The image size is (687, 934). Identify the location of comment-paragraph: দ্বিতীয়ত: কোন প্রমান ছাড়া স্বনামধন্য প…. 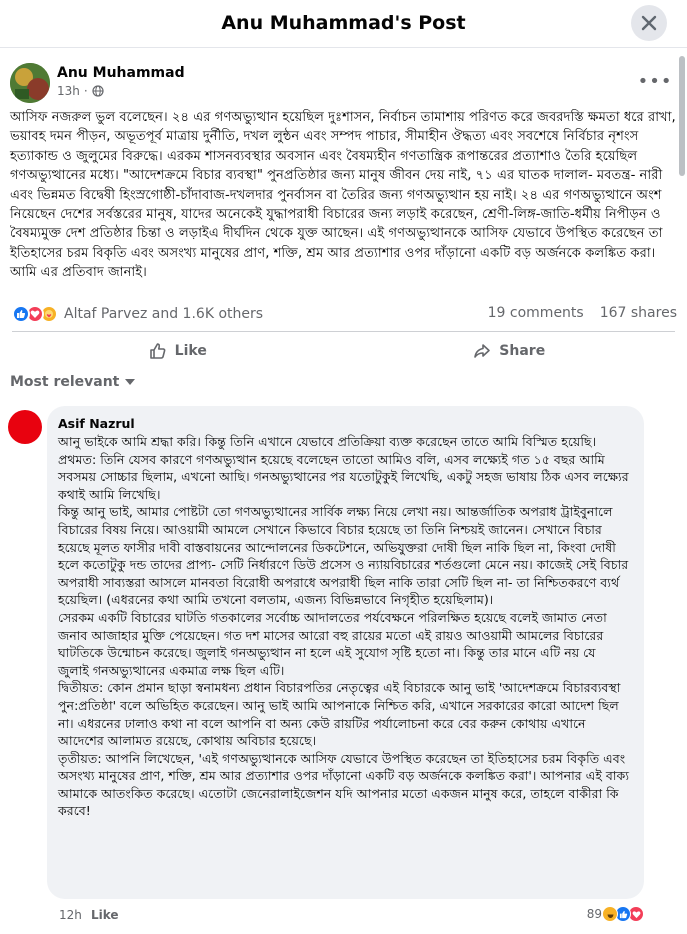
(339, 714).